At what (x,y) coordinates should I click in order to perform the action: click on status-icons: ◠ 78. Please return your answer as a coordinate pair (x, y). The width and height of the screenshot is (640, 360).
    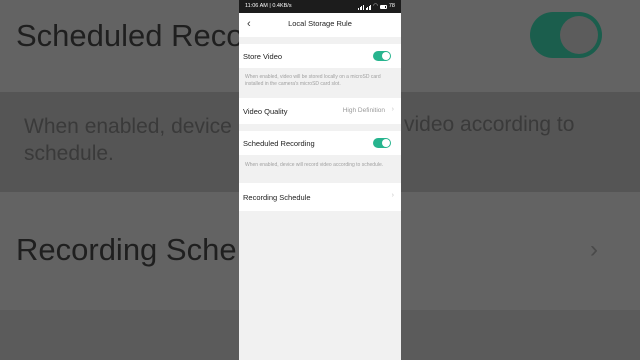
    Looking at the image, I should click on (376, 6).